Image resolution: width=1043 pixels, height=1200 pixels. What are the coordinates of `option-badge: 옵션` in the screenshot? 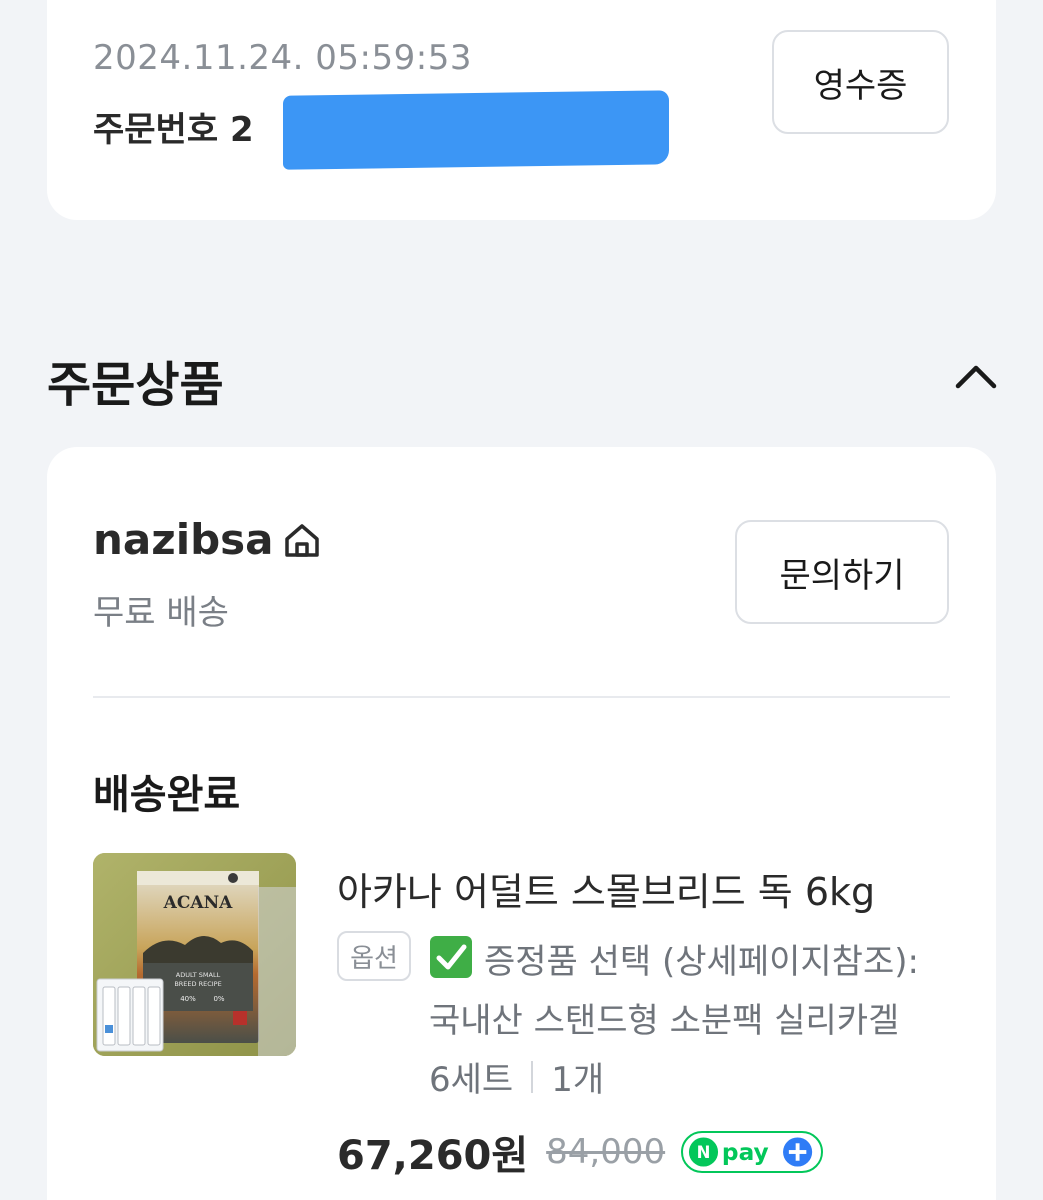 It's located at (374, 956).